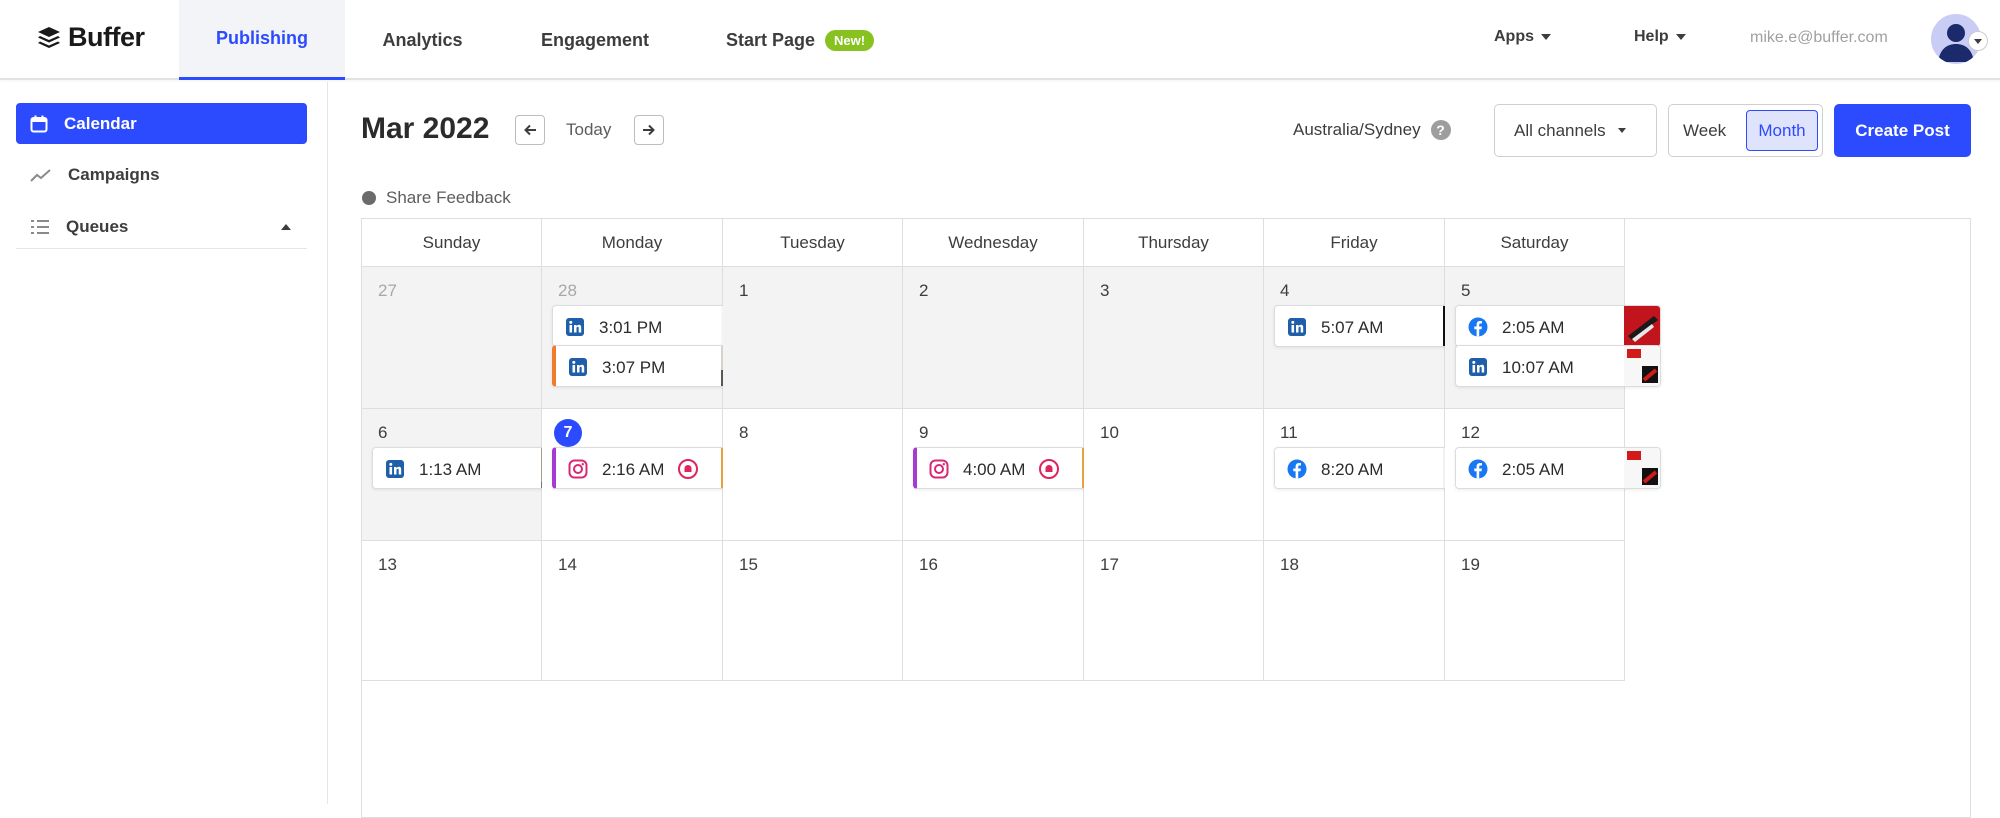 The height and width of the screenshot is (818, 2000). What do you see at coordinates (387, 290) in the screenshot?
I see `day-number: 27` at bounding box center [387, 290].